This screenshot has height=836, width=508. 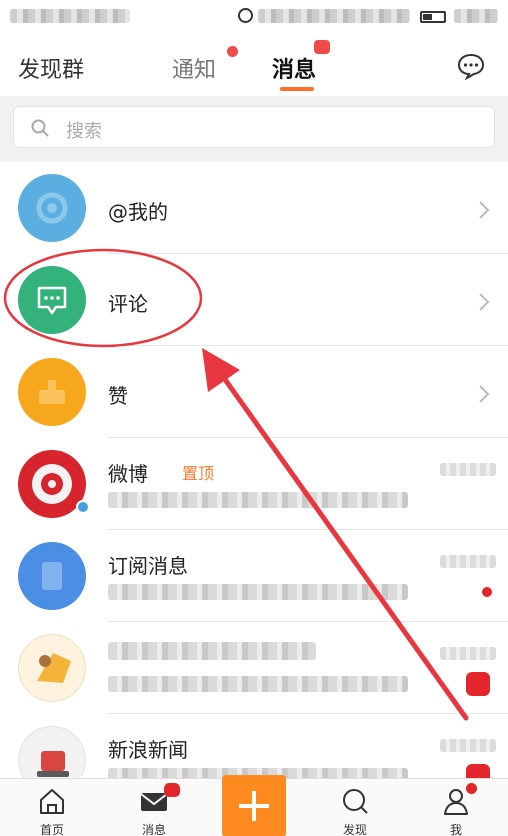 I want to click on me-badge, so click(x=471, y=788).